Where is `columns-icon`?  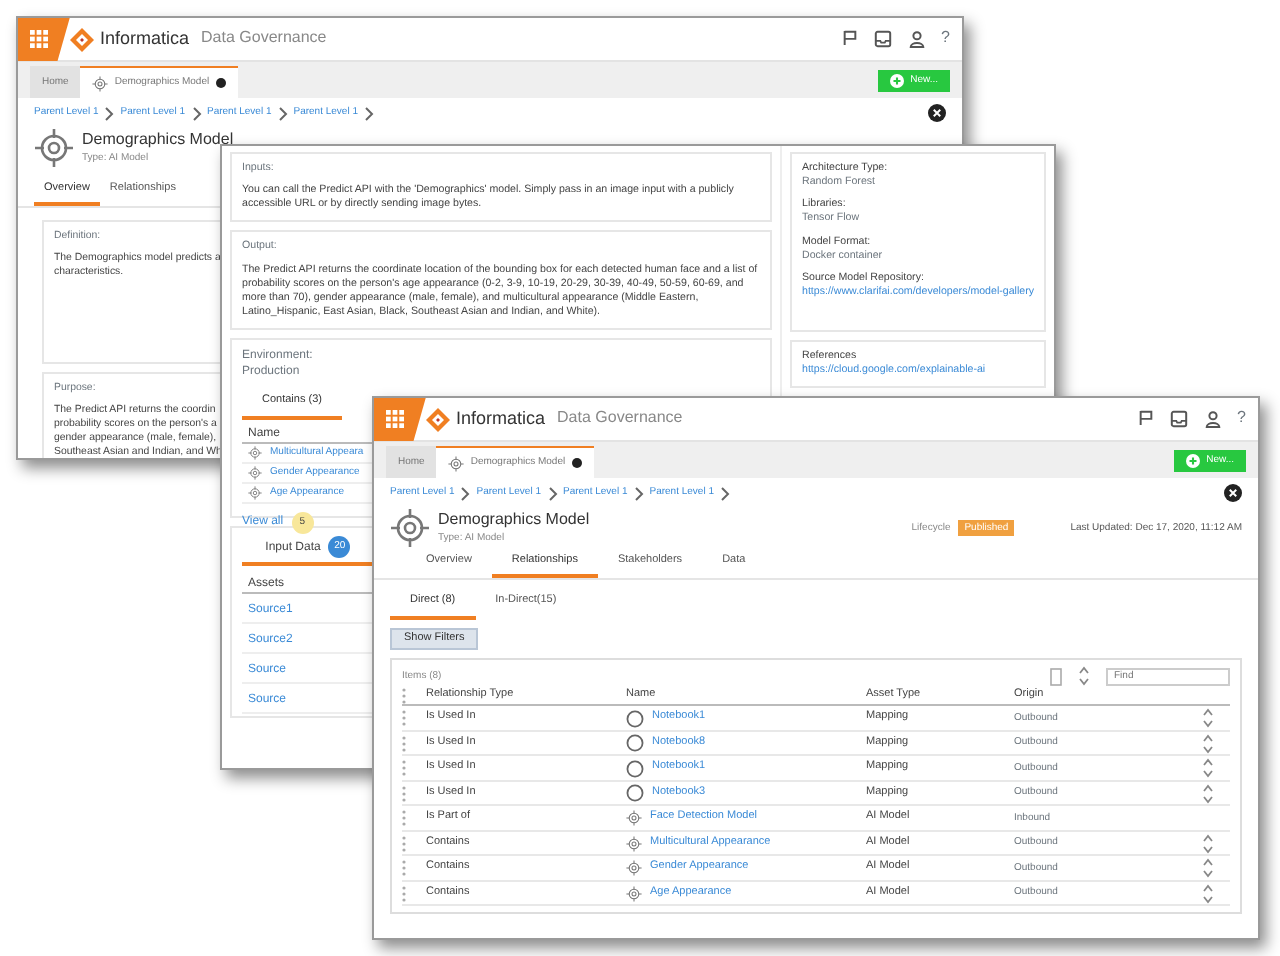 columns-icon is located at coordinates (1056, 676).